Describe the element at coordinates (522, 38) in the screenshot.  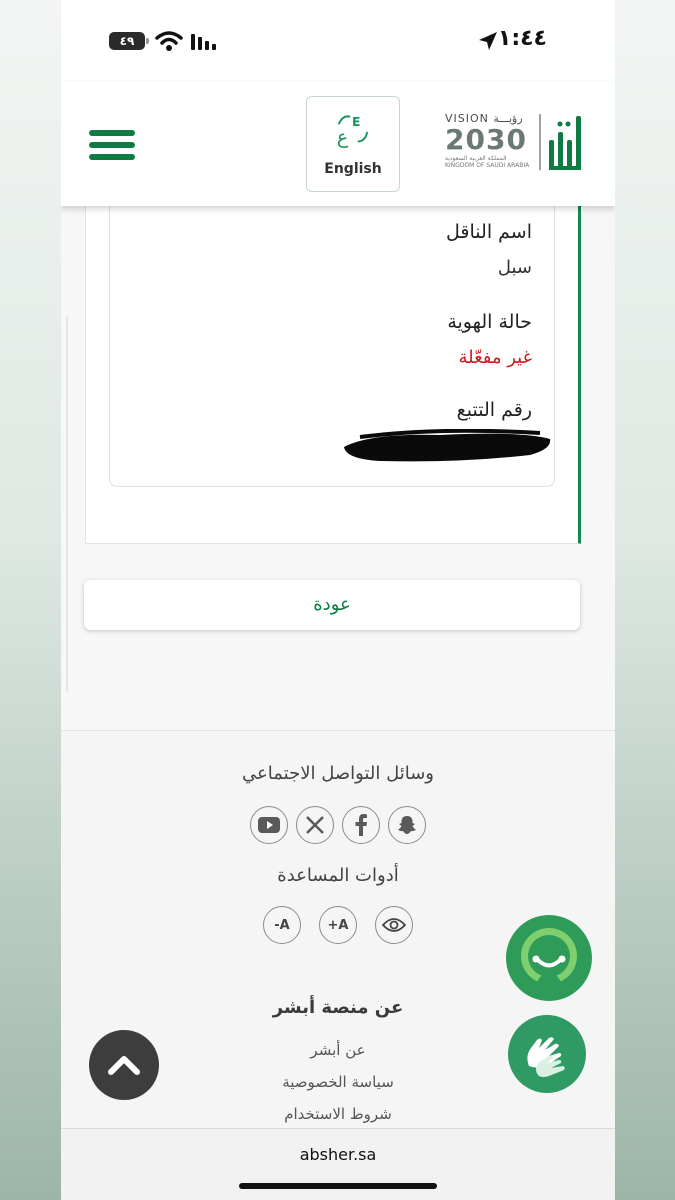
I see `status-time: ١:٤٤` at that location.